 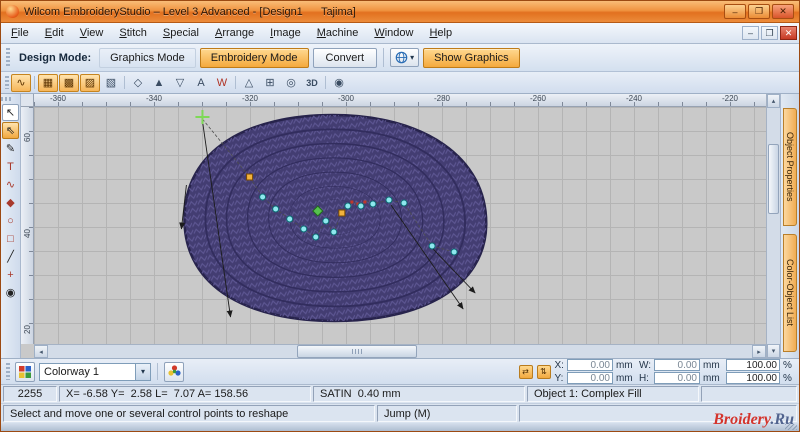 What do you see at coordinates (285, 33) in the screenshot?
I see `menu-image: Image` at bounding box center [285, 33].